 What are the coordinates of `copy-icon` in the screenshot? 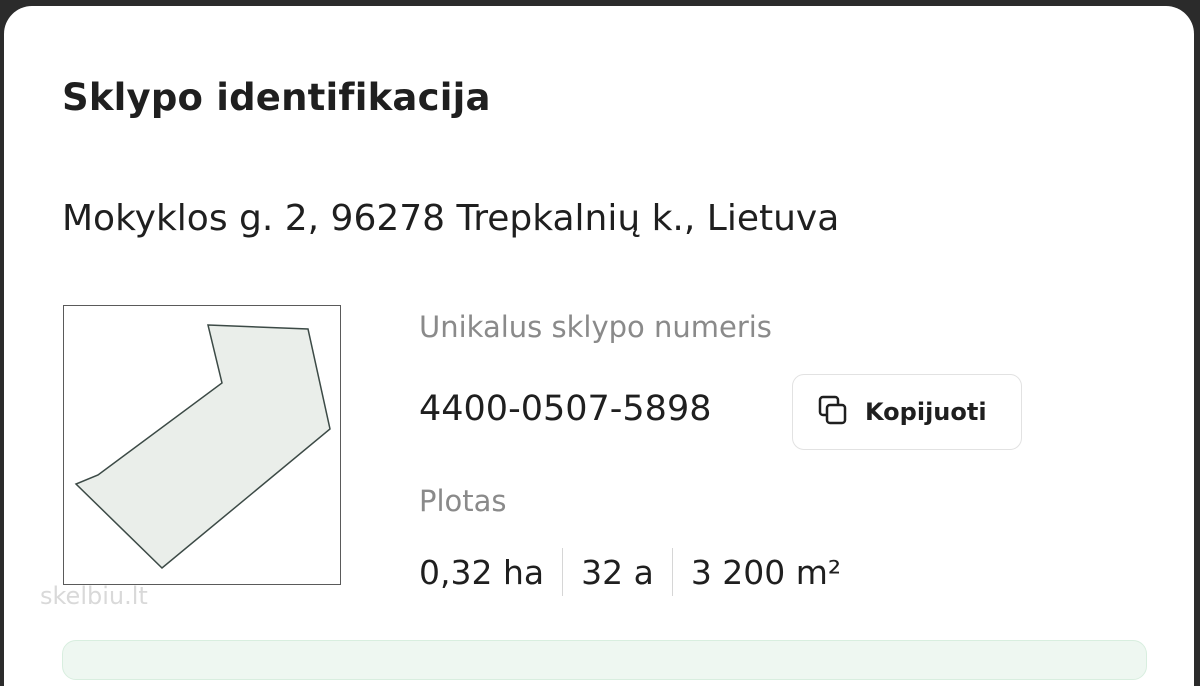 It's located at (832, 410).